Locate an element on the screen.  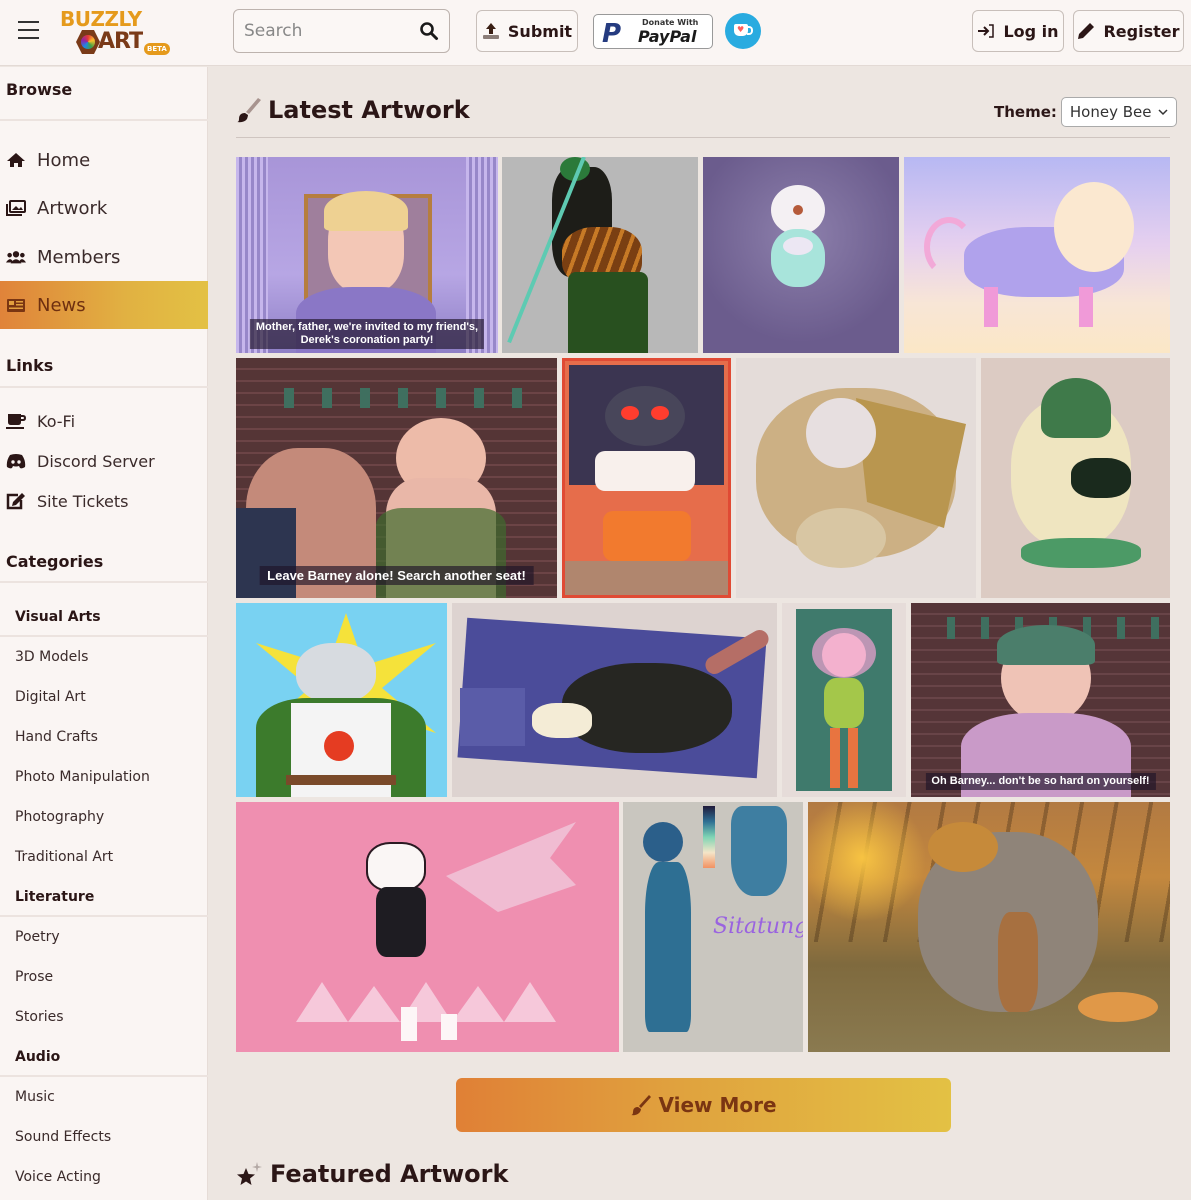
category-item: Photo Manipulation is located at coordinates (82, 777).